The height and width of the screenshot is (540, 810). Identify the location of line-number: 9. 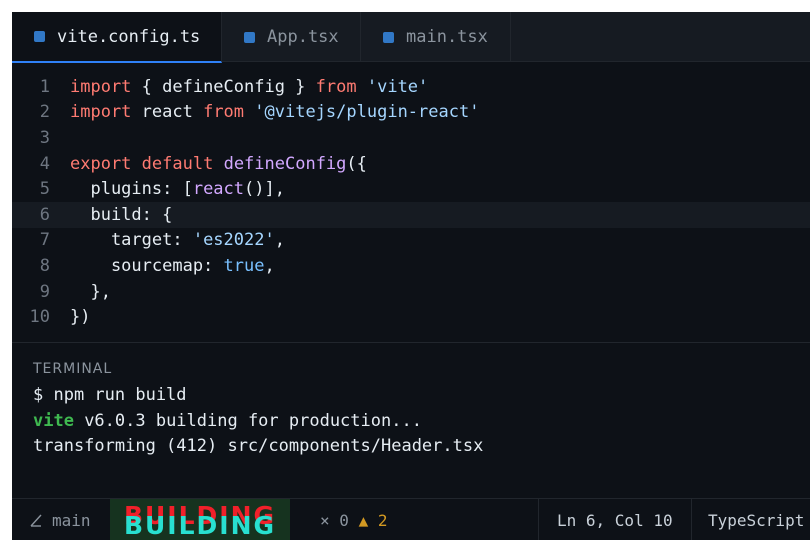
(44, 291).